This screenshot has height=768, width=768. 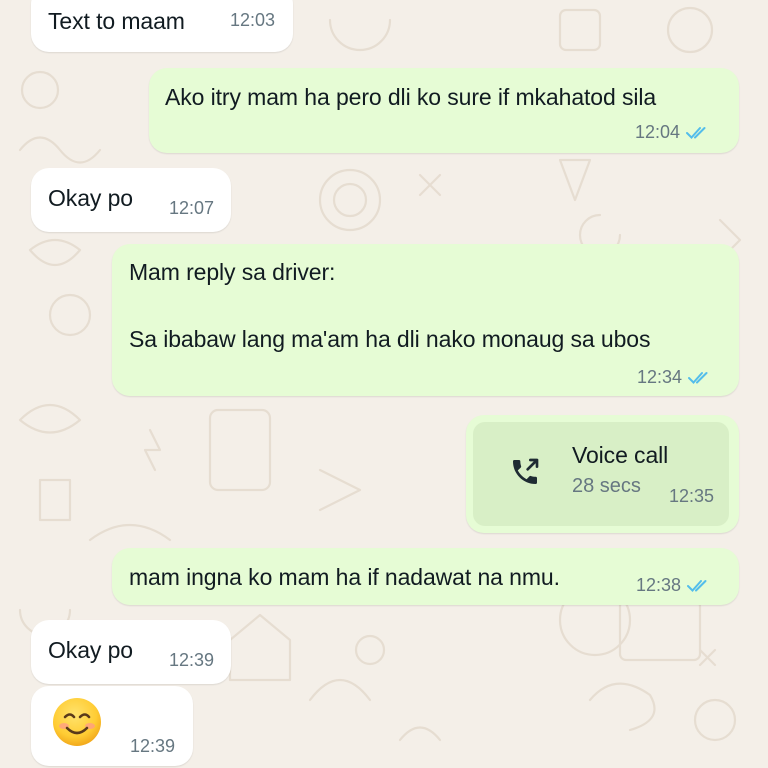 I want to click on message-timestamp: 12:38, so click(x=659, y=585).